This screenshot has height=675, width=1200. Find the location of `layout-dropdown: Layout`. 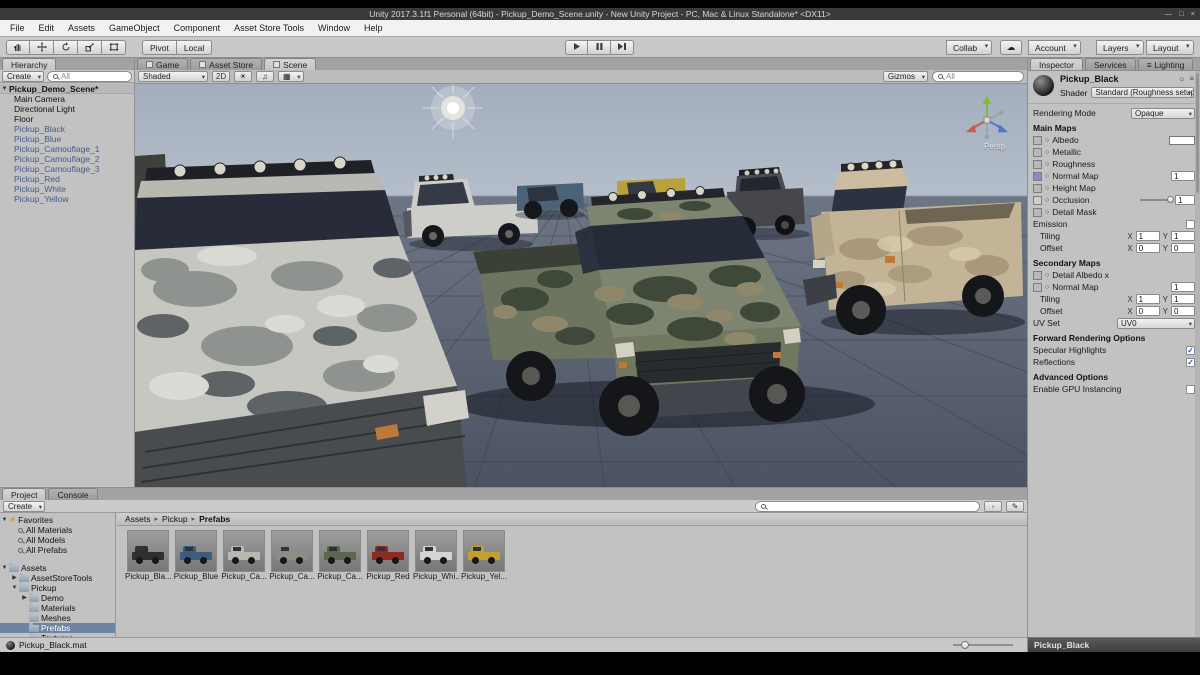

layout-dropdown: Layout is located at coordinates (1170, 47).